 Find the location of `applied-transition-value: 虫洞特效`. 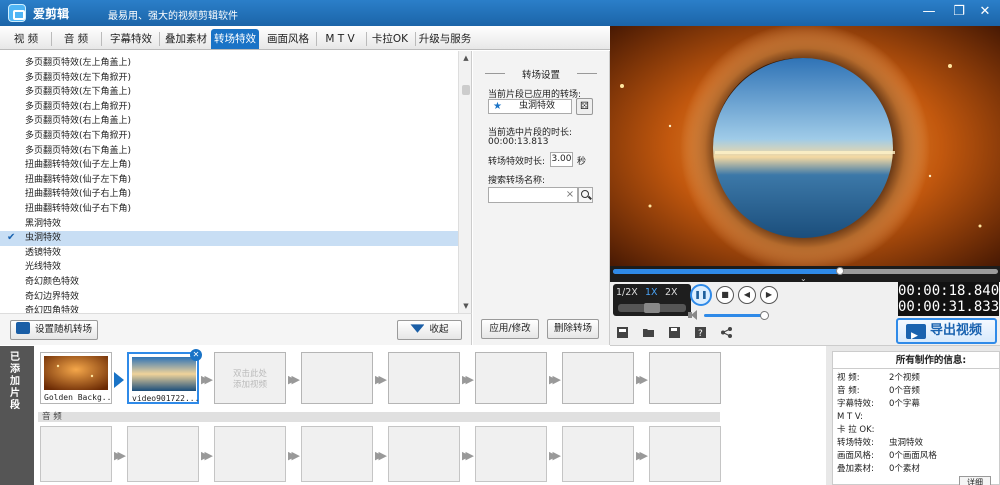

applied-transition-value: 虫洞特效 is located at coordinates (537, 106).